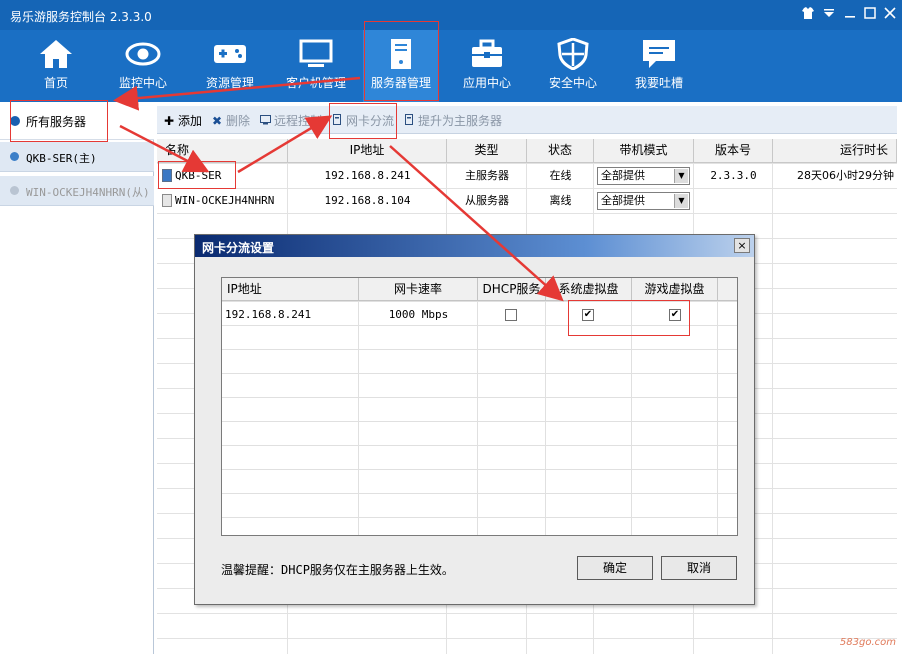 The width and height of the screenshot is (902, 654). I want to click on watermark: 583go.com, so click(867, 642).